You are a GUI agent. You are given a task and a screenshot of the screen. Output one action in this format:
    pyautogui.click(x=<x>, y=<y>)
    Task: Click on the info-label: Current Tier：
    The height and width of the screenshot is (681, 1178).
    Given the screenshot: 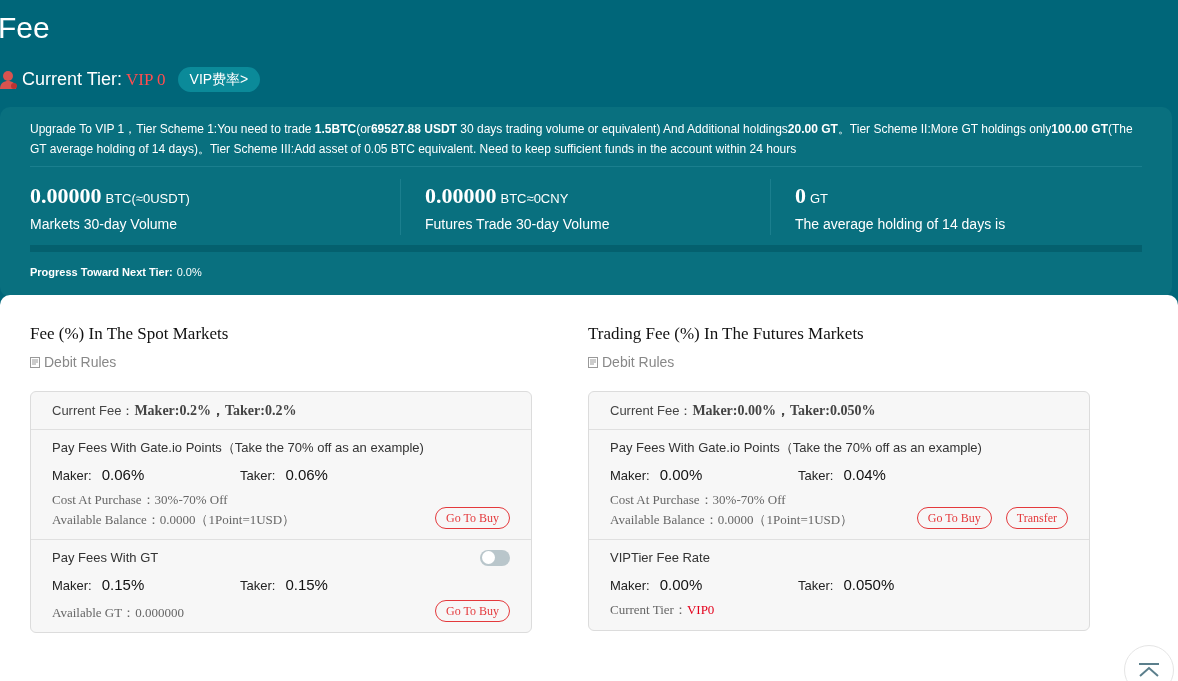 What is the action you would take?
    pyautogui.click(x=648, y=610)
    